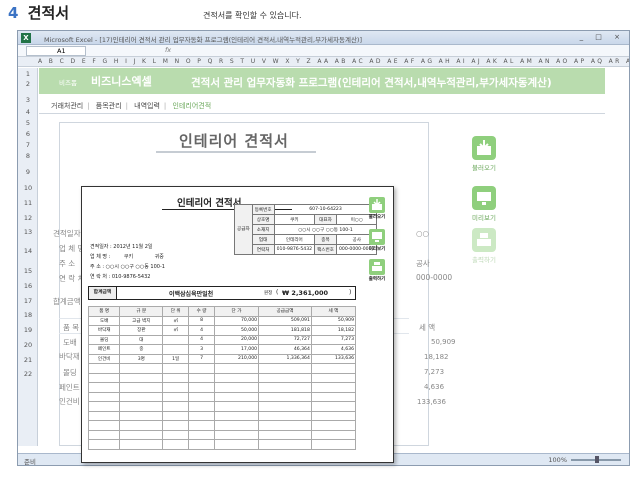 This screenshot has height=477, width=640. What do you see at coordinates (28, 156) in the screenshot?
I see `row-number: 8` at bounding box center [28, 156].